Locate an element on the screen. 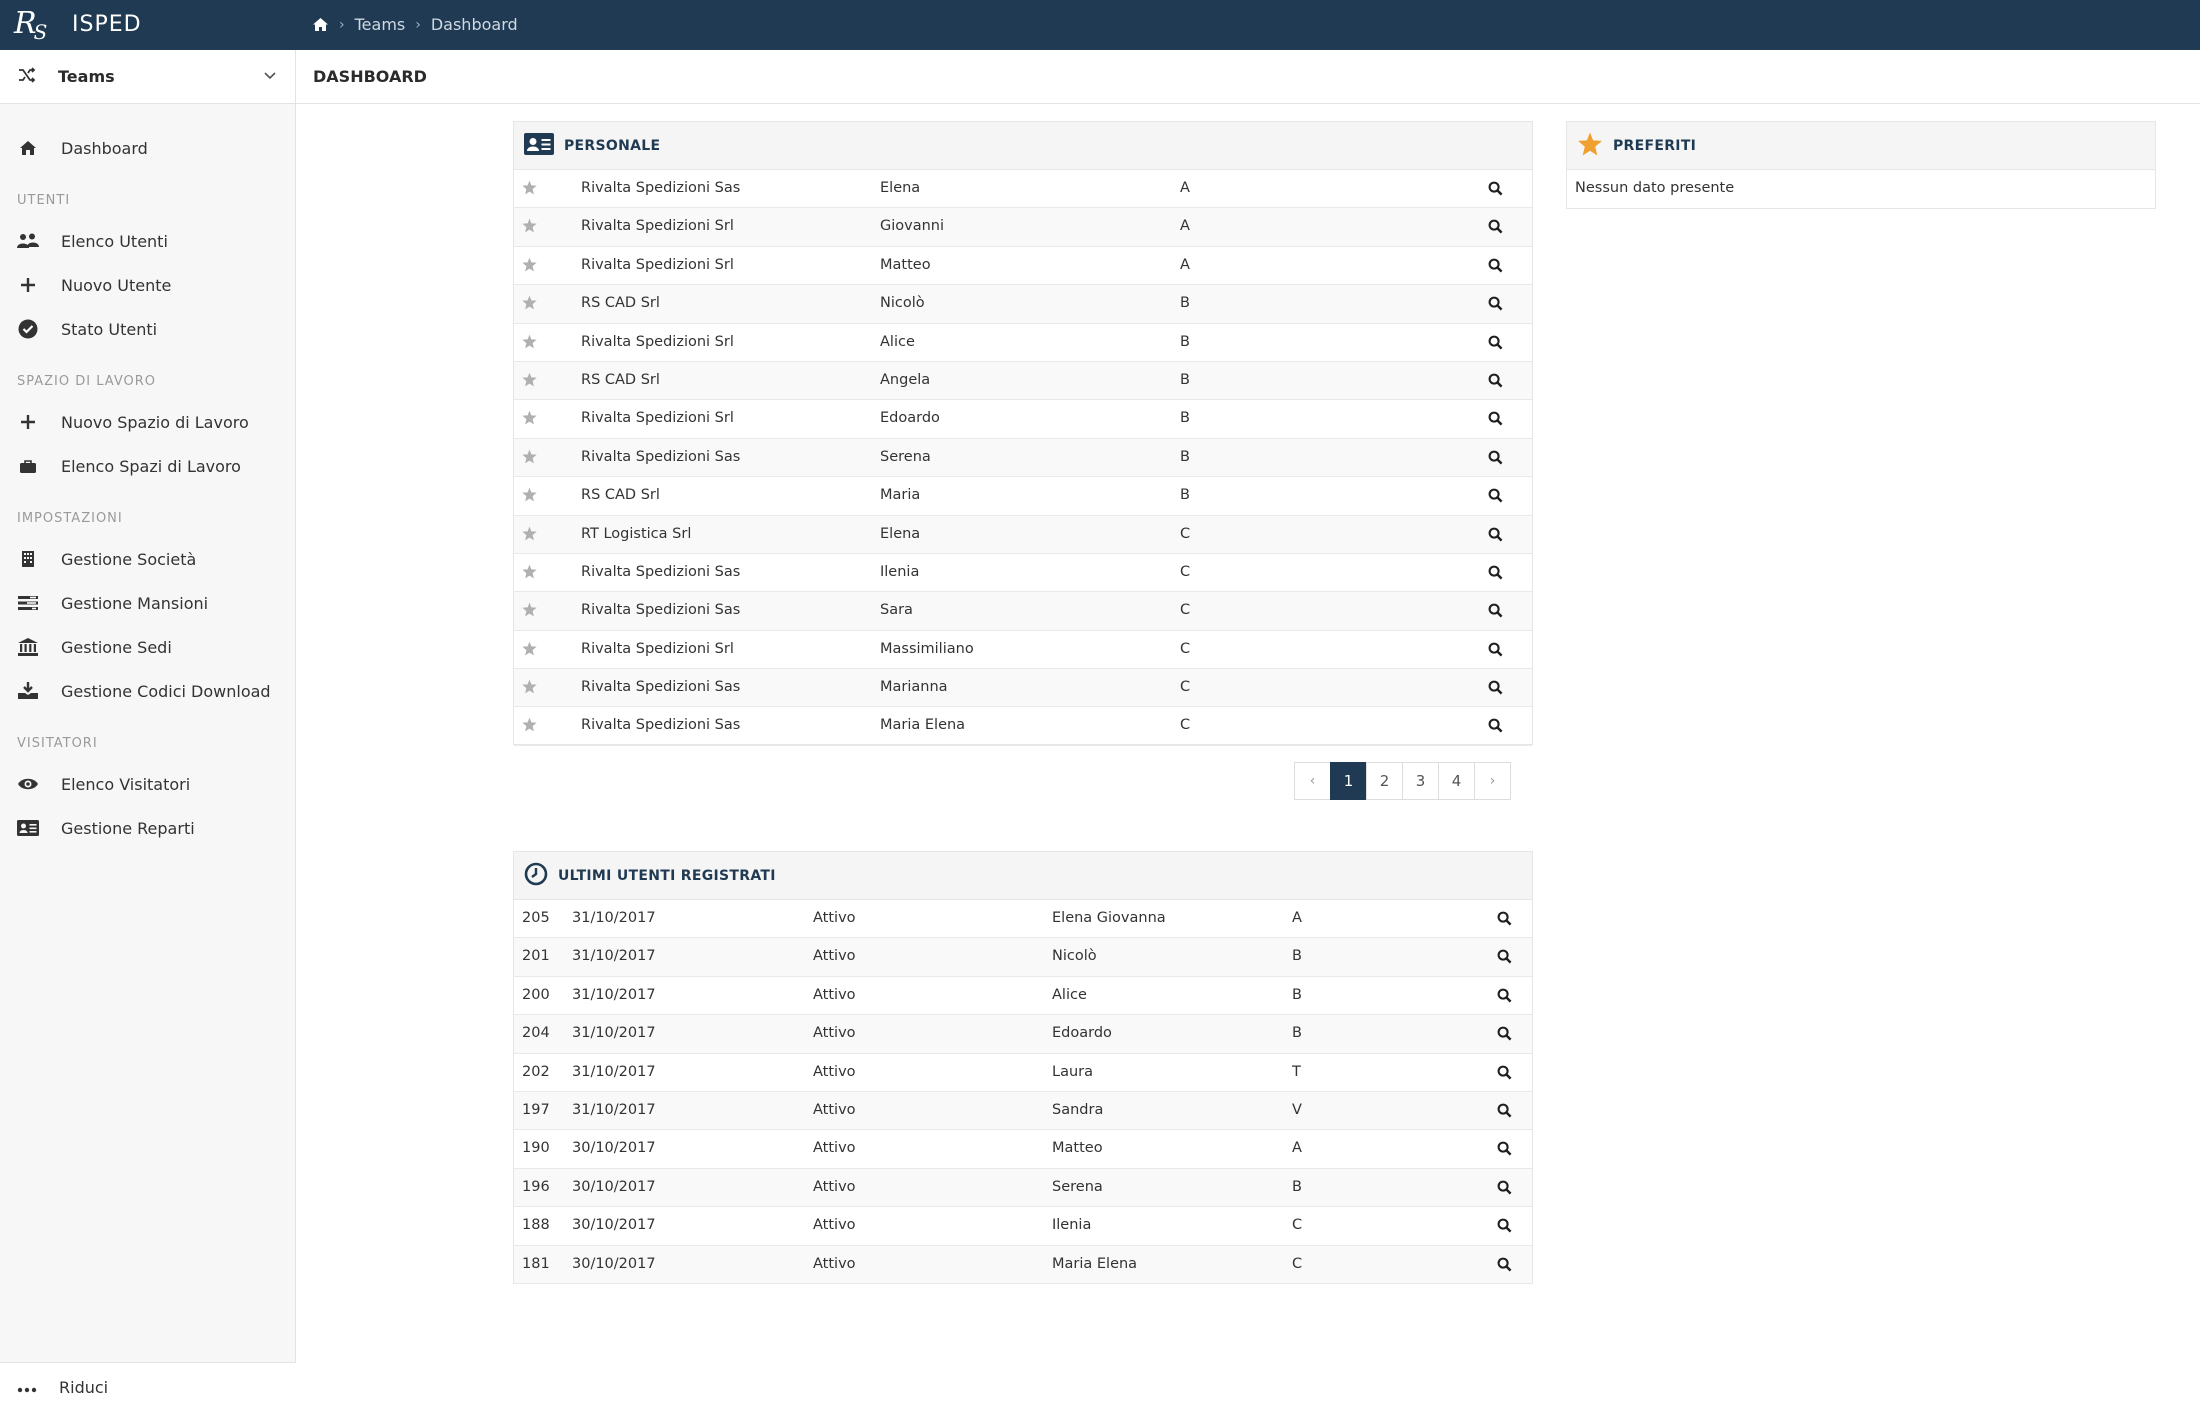 This screenshot has height=1412, width=2200. sidebar-item-elenco-spazi: Elenco Spazi di Lavoro is located at coordinates (148, 466).